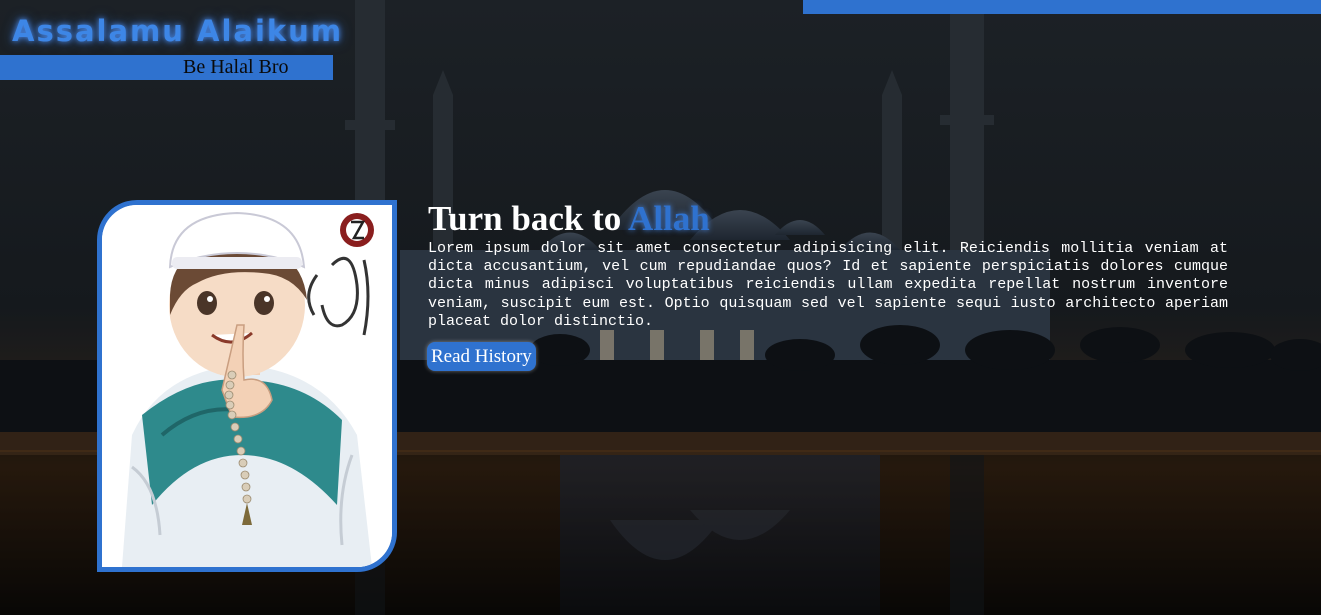 This screenshot has width=1321, height=615. What do you see at coordinates (1062, 7) in the screenshot?
I see `top-accent-bar` at bounding box center [1062, 7].